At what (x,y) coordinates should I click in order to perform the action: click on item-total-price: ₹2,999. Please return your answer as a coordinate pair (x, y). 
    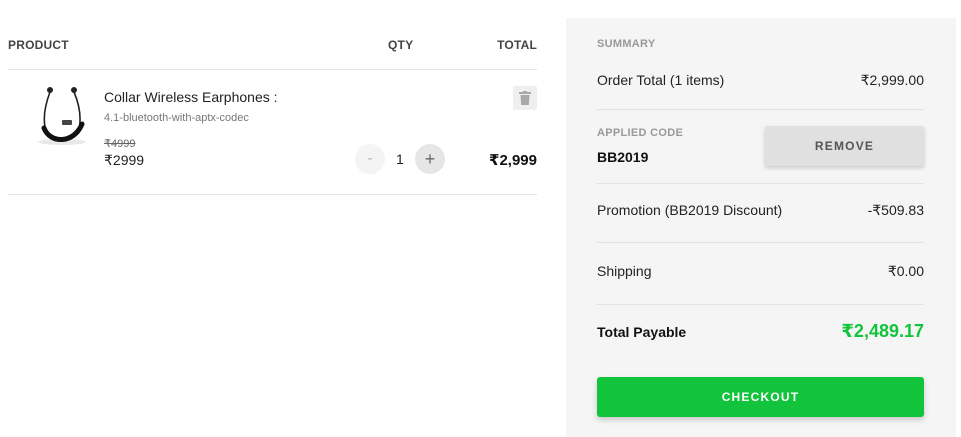
    Looking at the image, I should click on (513, 160).